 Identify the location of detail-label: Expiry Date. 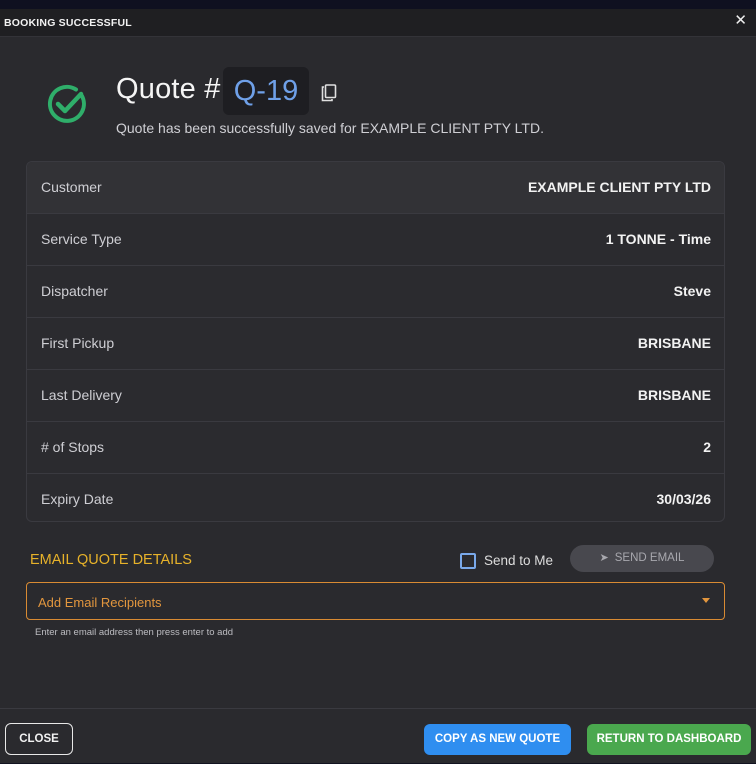
(77, 499).